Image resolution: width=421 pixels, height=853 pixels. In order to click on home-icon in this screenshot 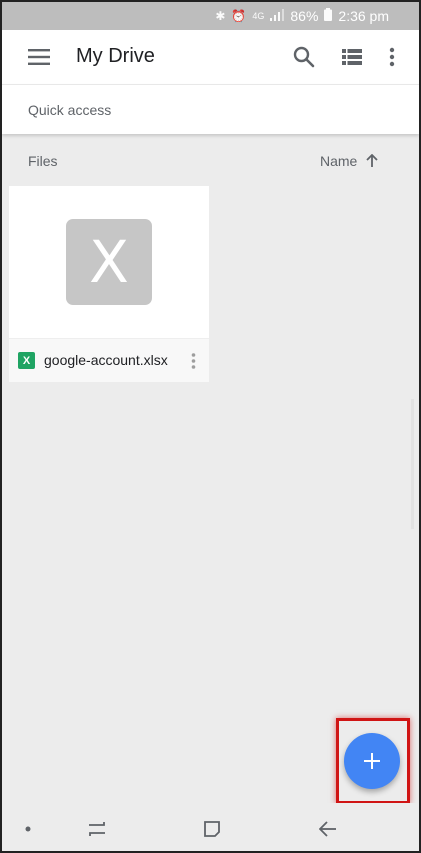, I will do `click(212, 829)`.